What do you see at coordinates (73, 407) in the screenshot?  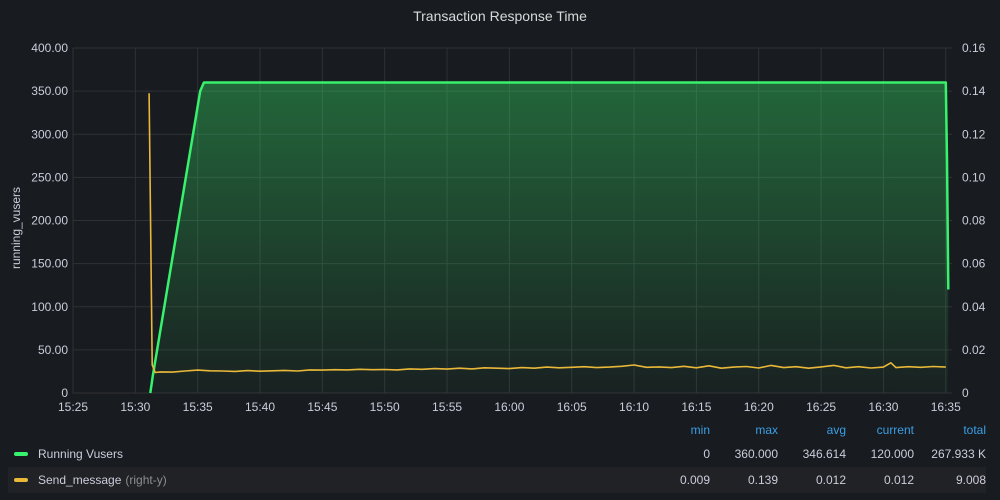 I see `x-tick-label: 15:25` at bounding box center [73, 407].